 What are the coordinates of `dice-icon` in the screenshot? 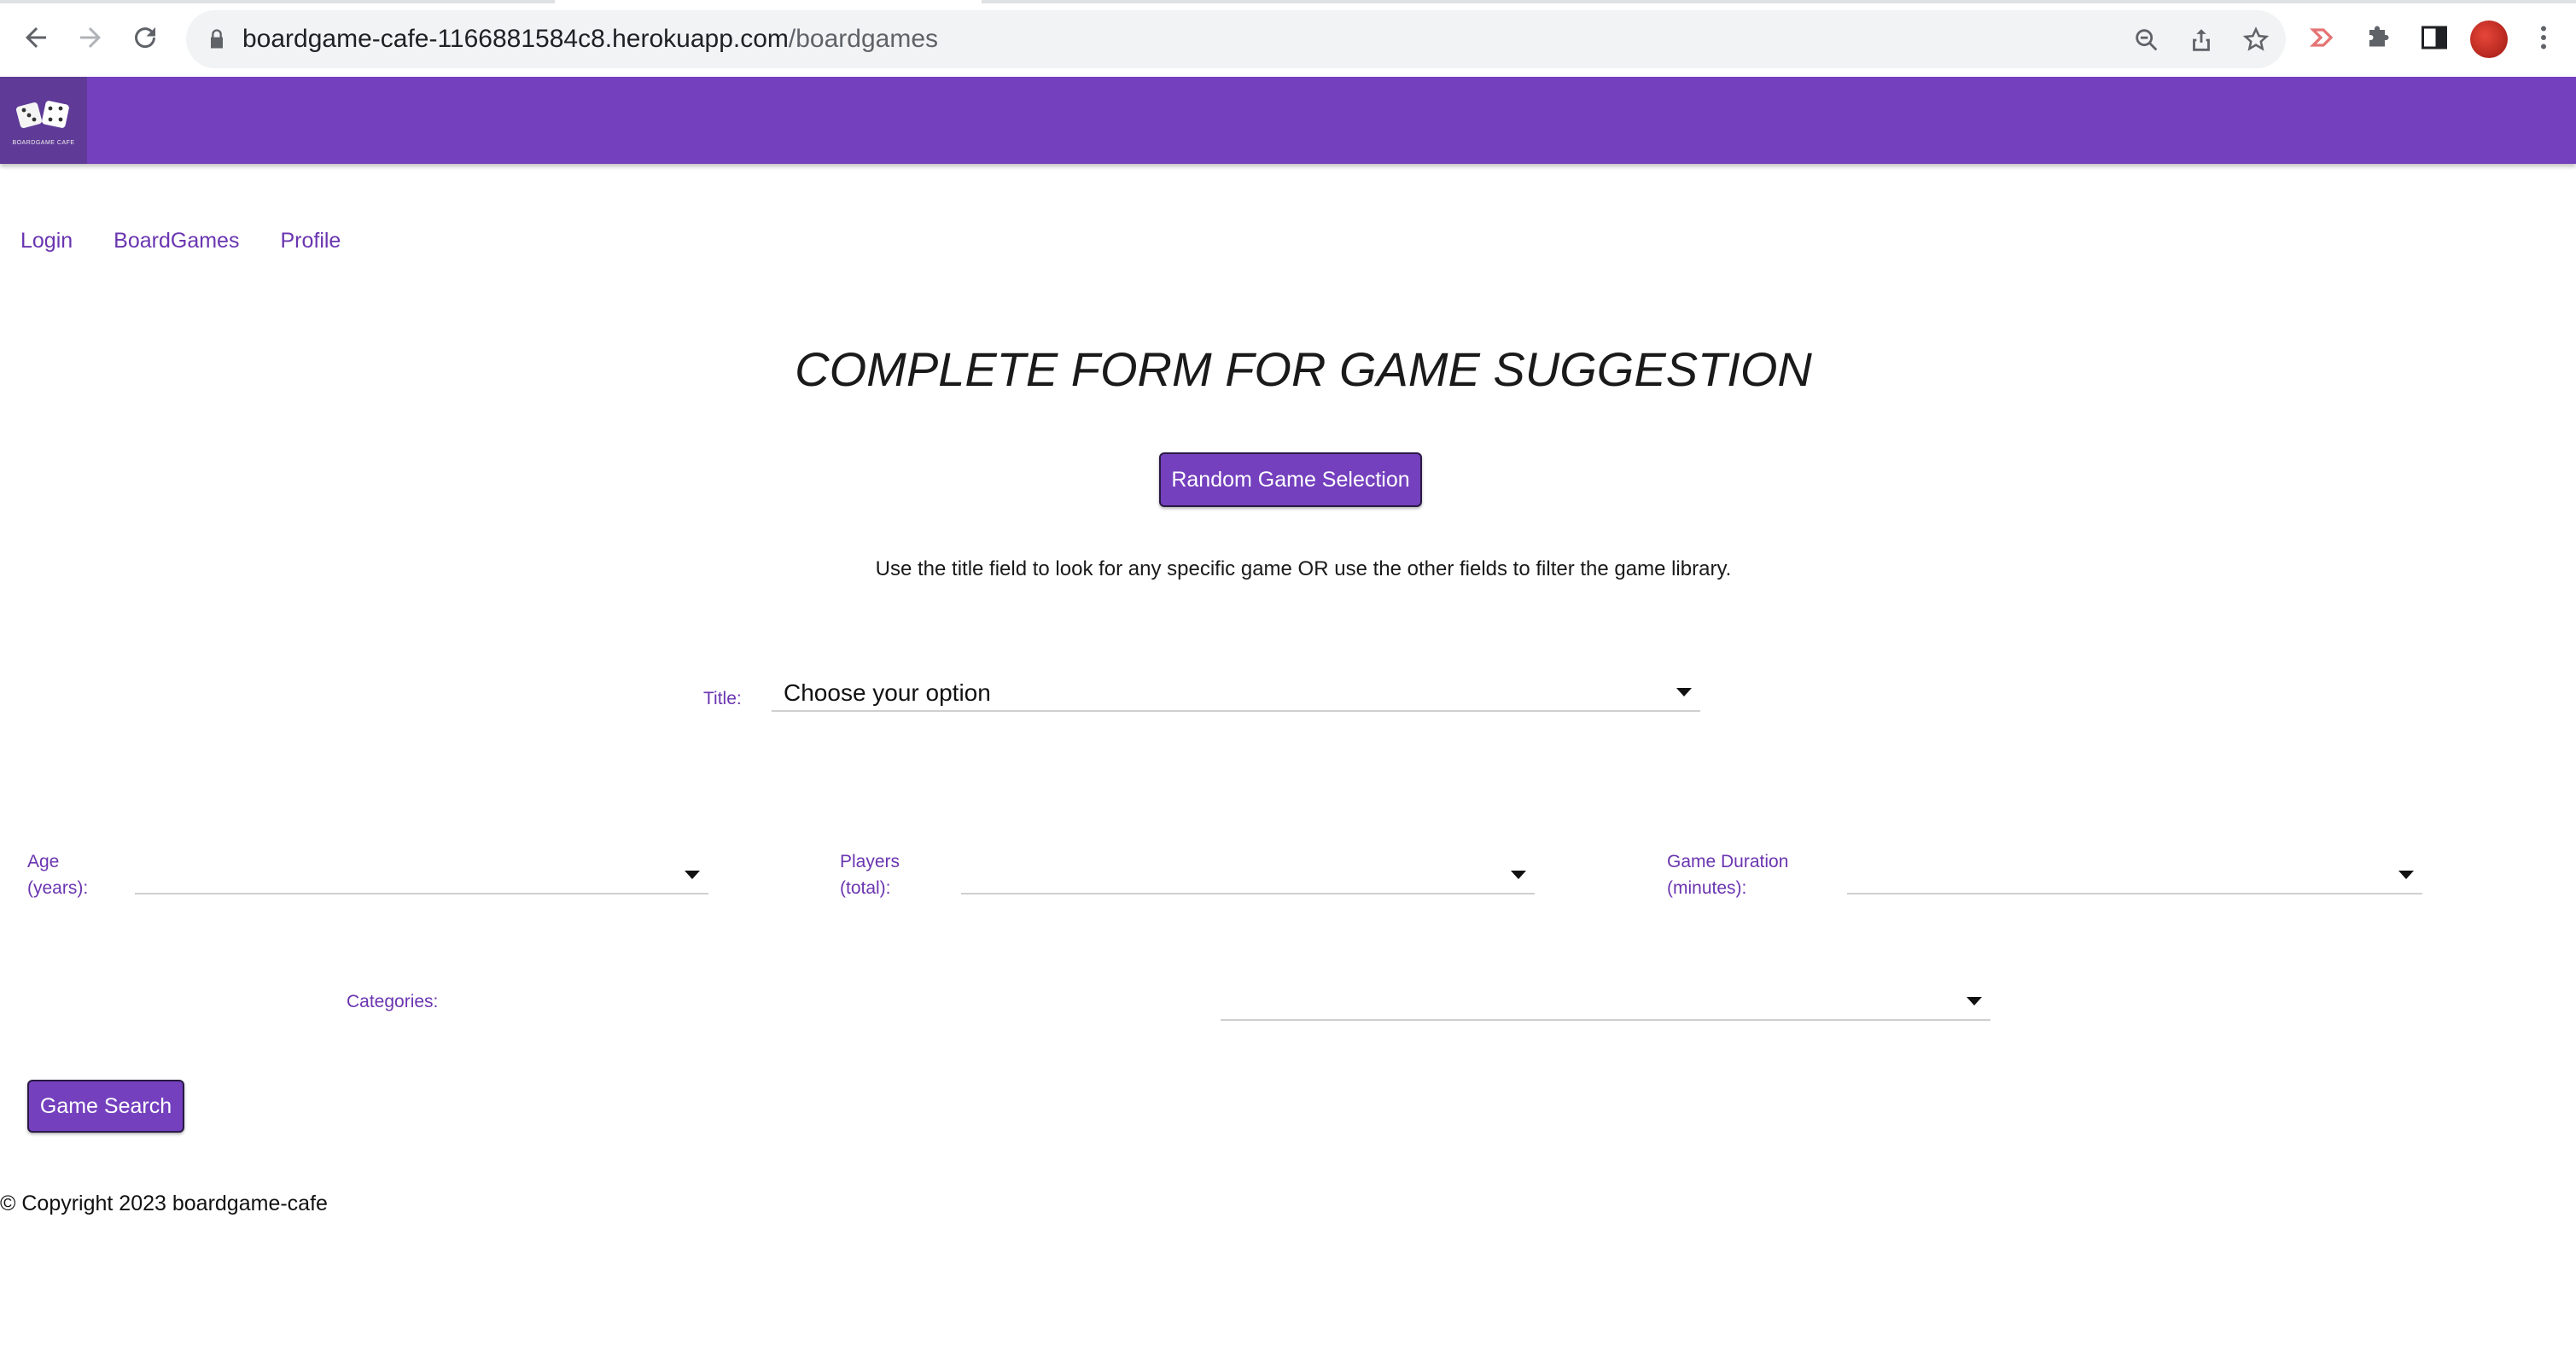 It's located at (42, 114).